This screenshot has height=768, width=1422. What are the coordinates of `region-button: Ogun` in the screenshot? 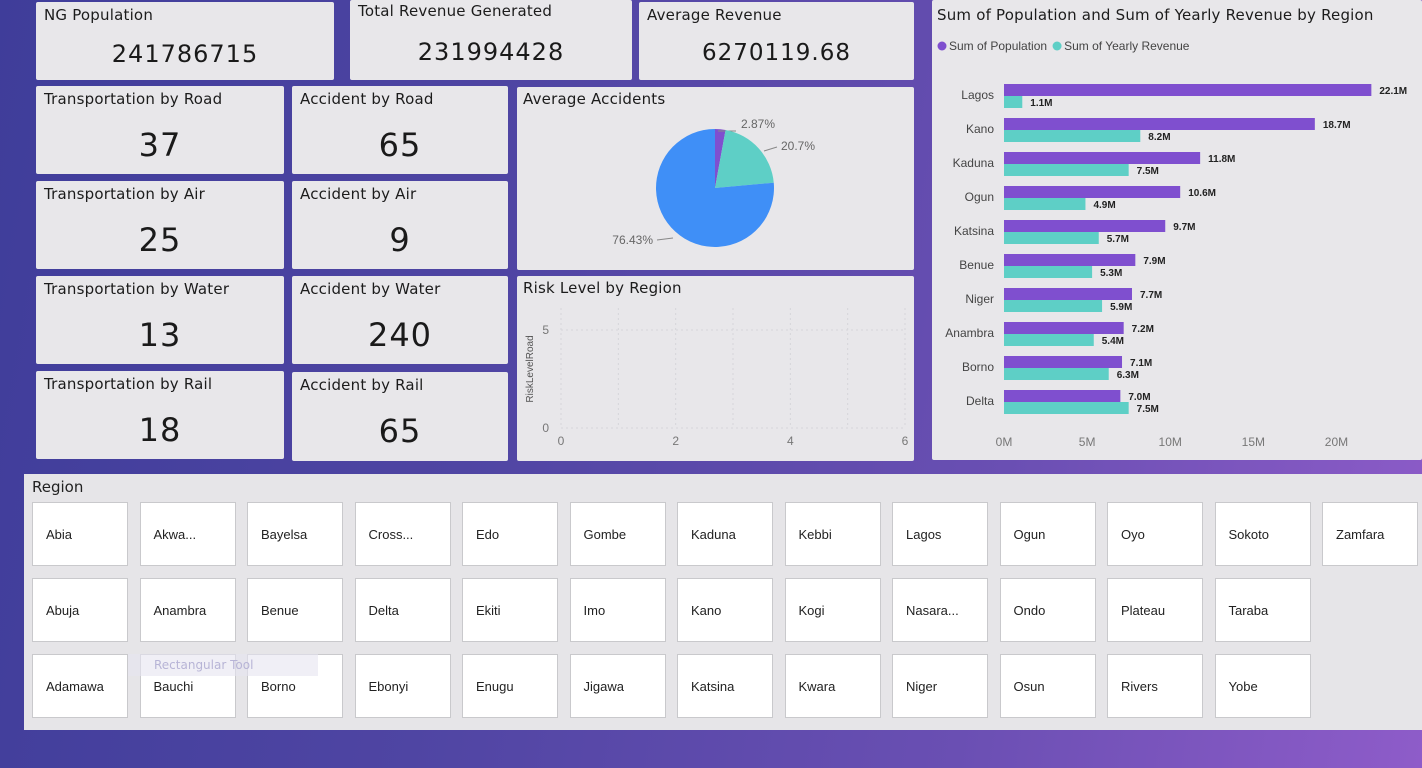 It's located at (1047, 534).